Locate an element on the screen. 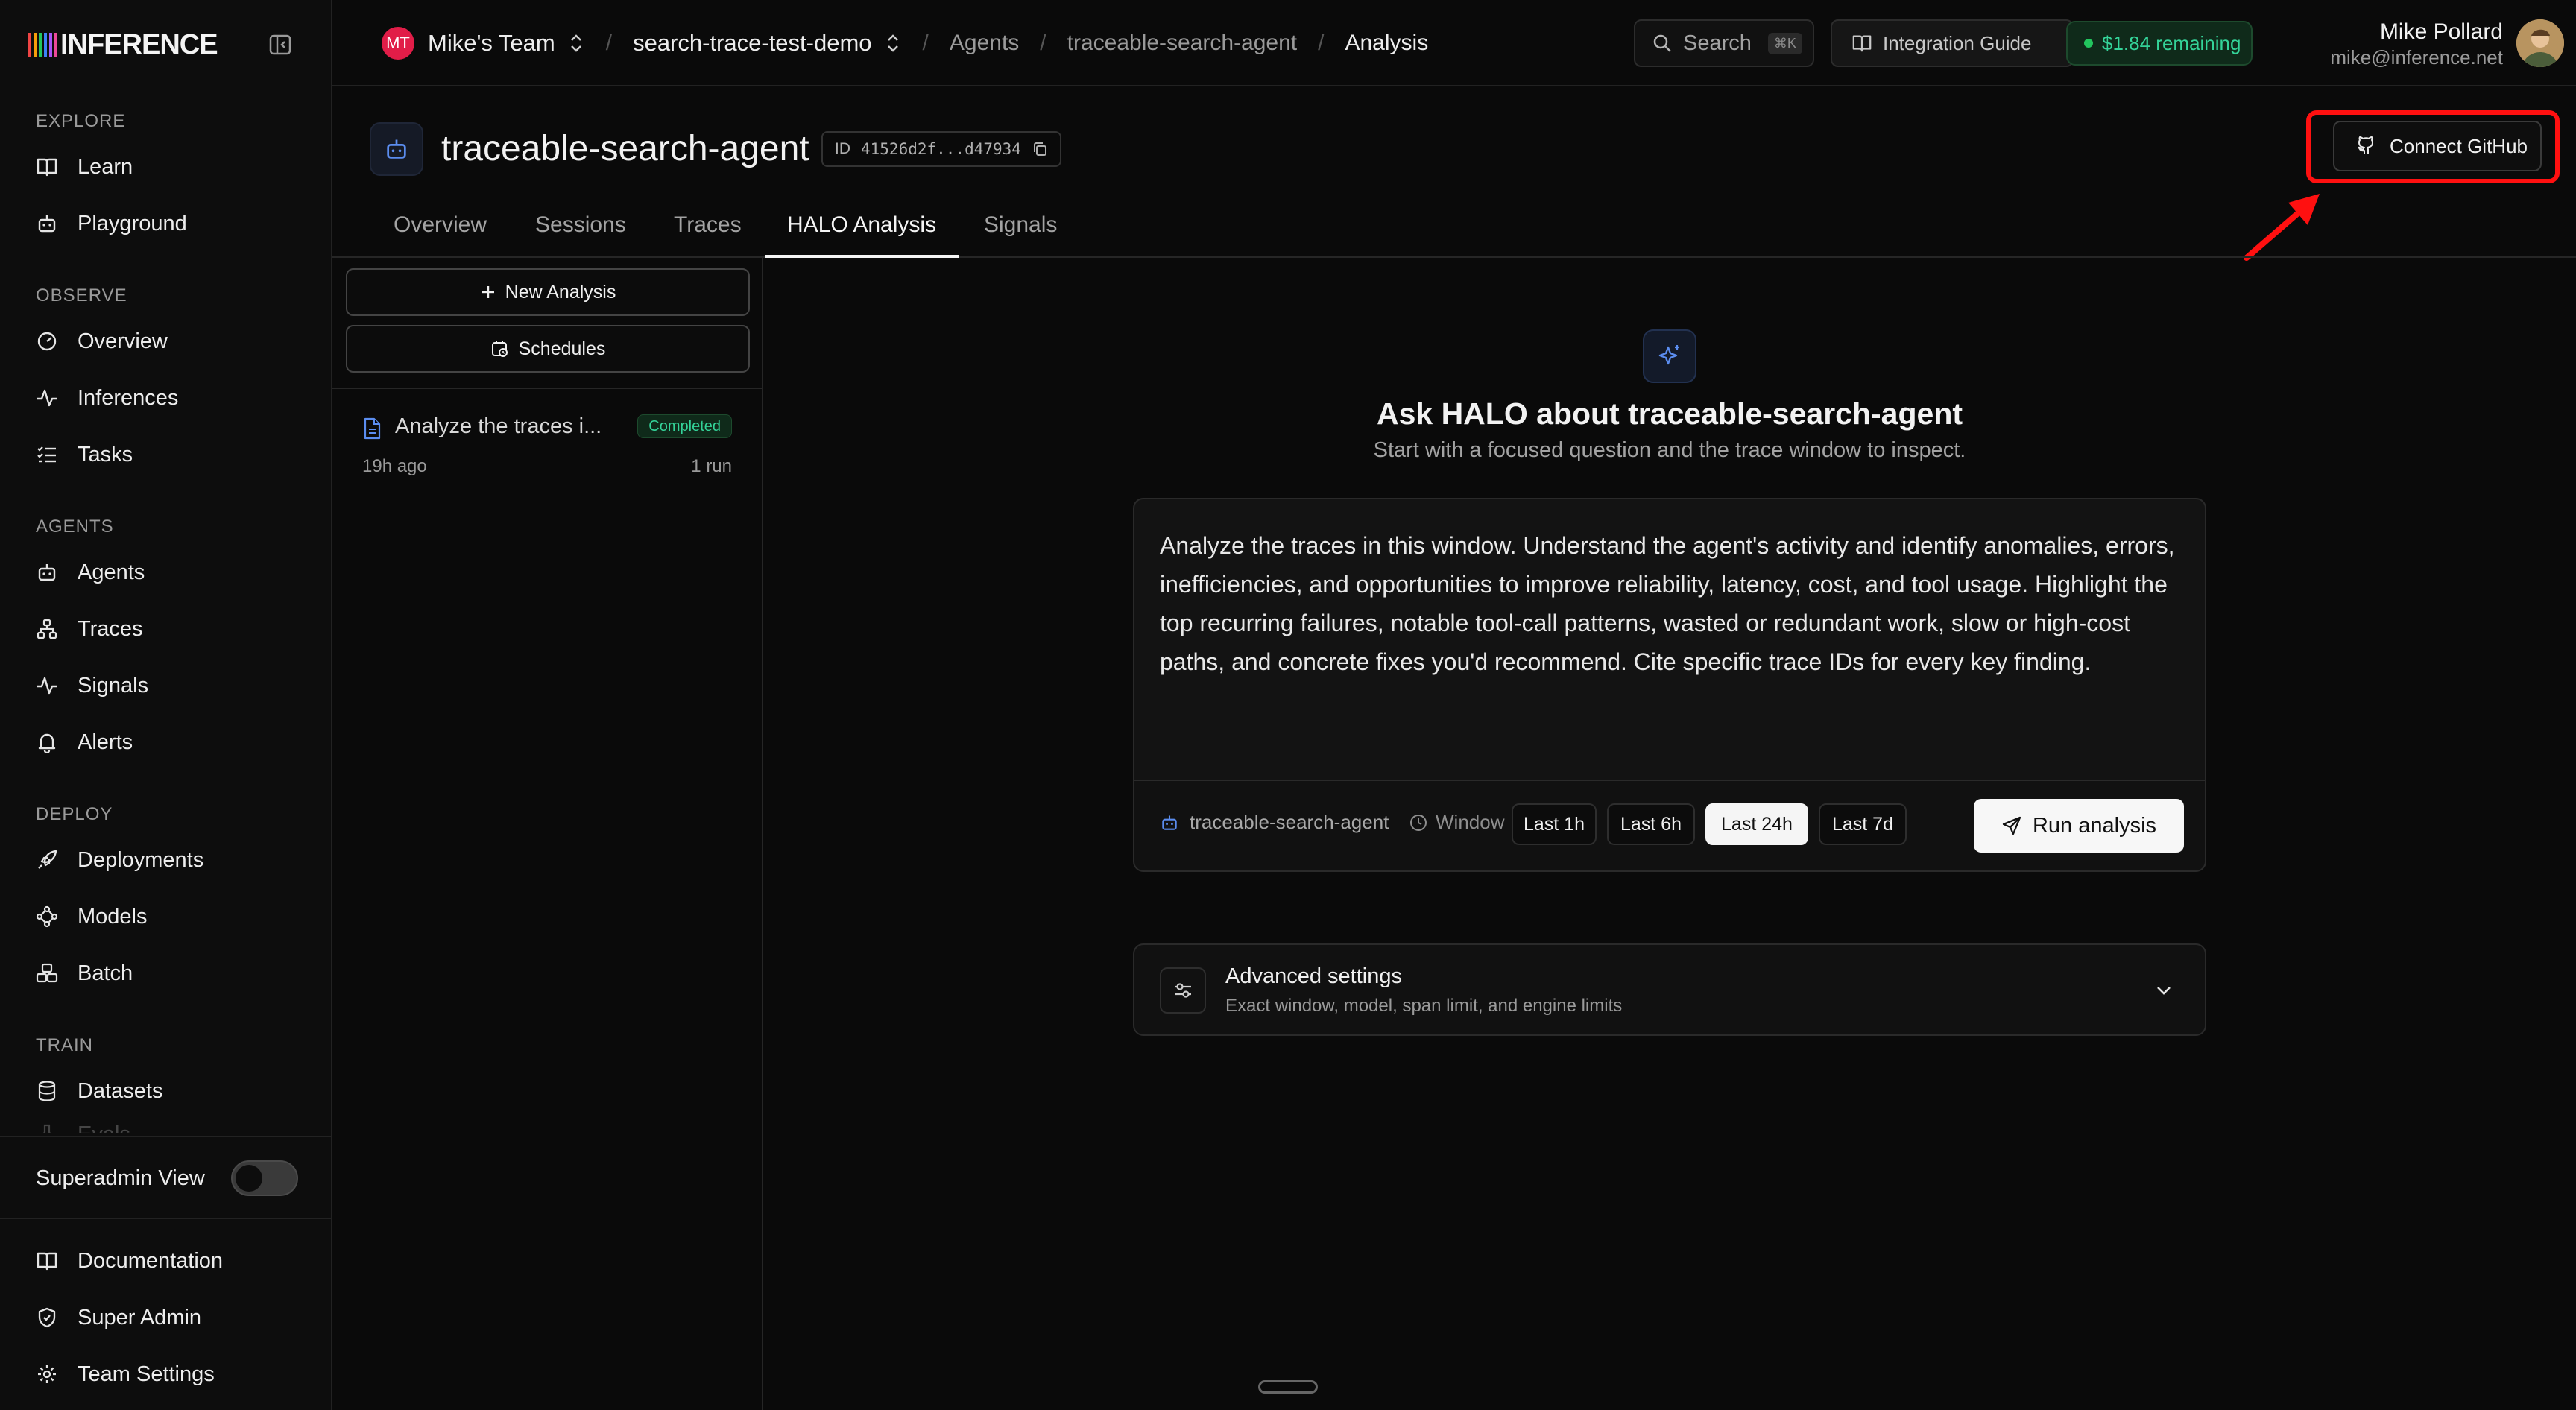 Image resolution: width=2576 pixels, height=1410 pixels. sidebar-item-team-settings: Team Settings is located at coordinates (165, 1374).